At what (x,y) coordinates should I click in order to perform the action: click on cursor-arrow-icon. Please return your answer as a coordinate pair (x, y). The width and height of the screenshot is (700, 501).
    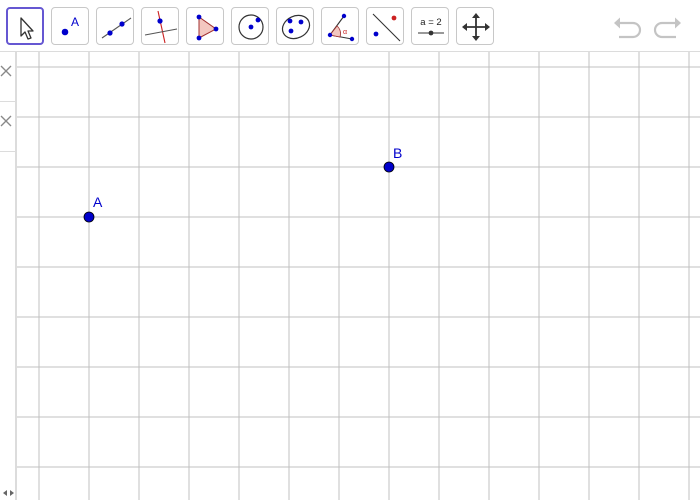
    Looking at the image, I should click on (27, 28).